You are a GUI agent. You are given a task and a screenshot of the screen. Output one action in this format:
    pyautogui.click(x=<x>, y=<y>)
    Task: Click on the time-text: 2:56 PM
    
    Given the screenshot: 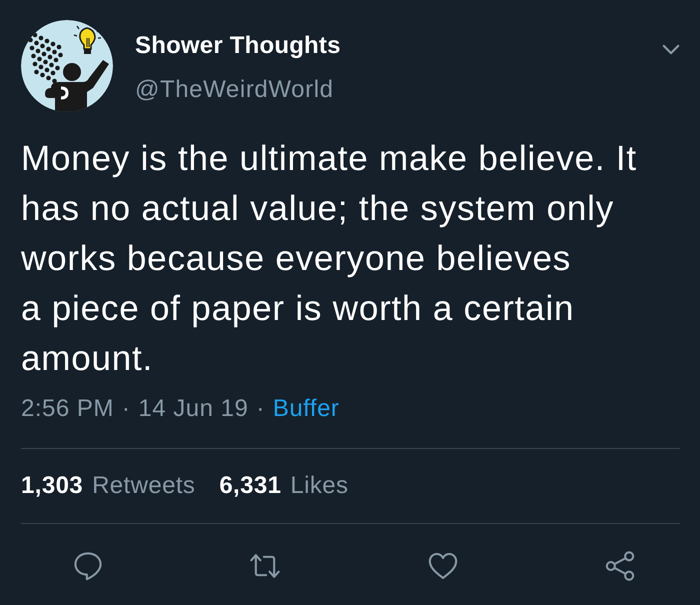 What is the action you would take?
    pyautogui.click(x=67, y=409)
    